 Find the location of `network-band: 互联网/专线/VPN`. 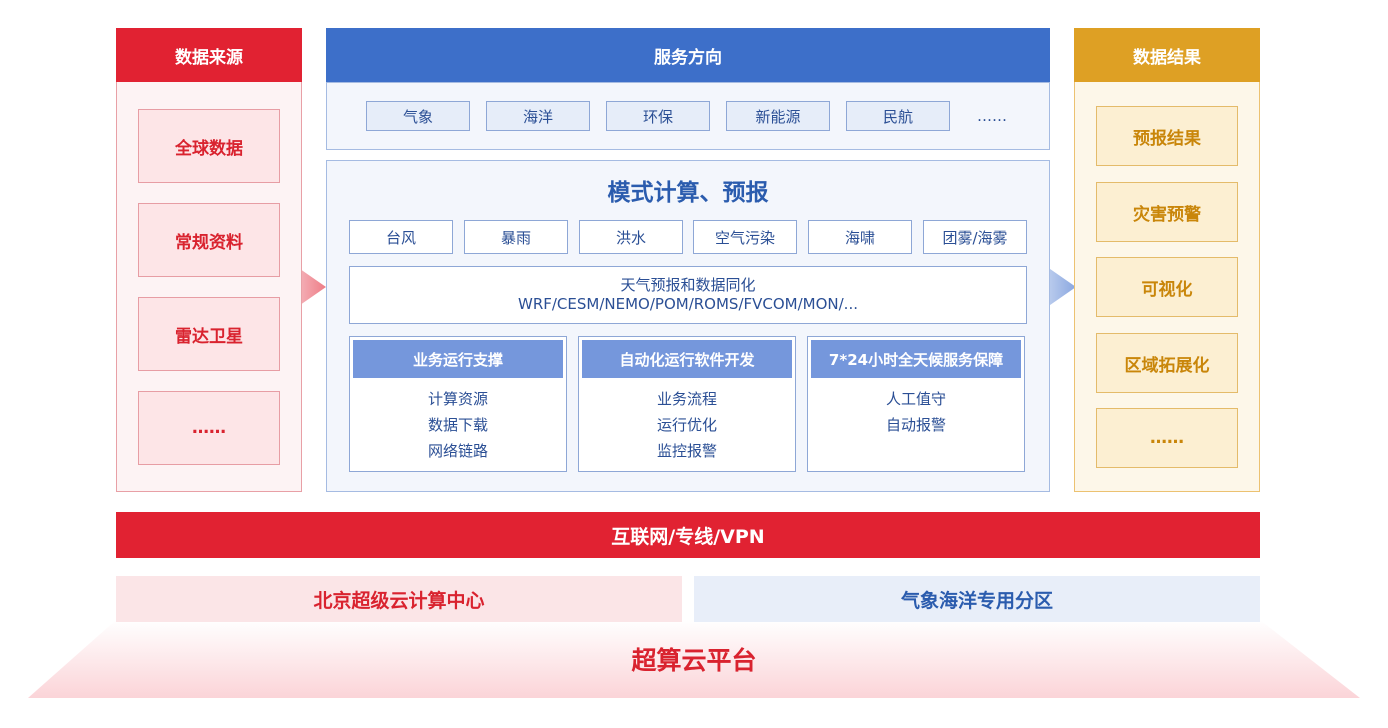

network-band: 互联网/专线/VPN is located at coordinates (688, 535).